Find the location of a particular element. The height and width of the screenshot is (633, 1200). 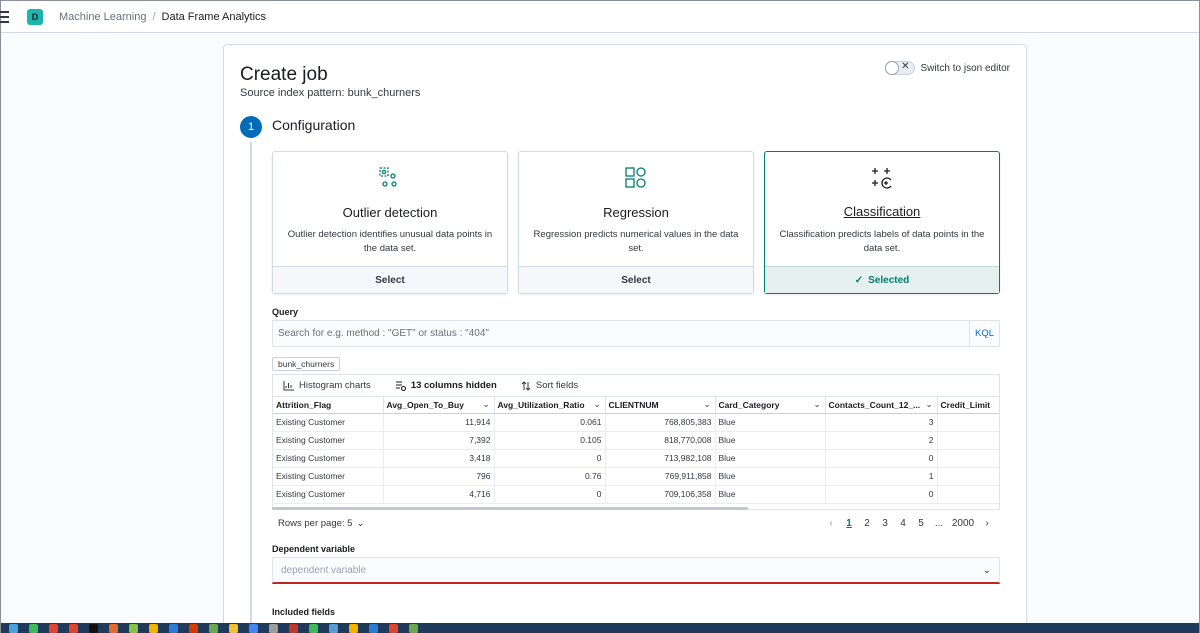

page-title: Create job is located at coordinates (284, 74).